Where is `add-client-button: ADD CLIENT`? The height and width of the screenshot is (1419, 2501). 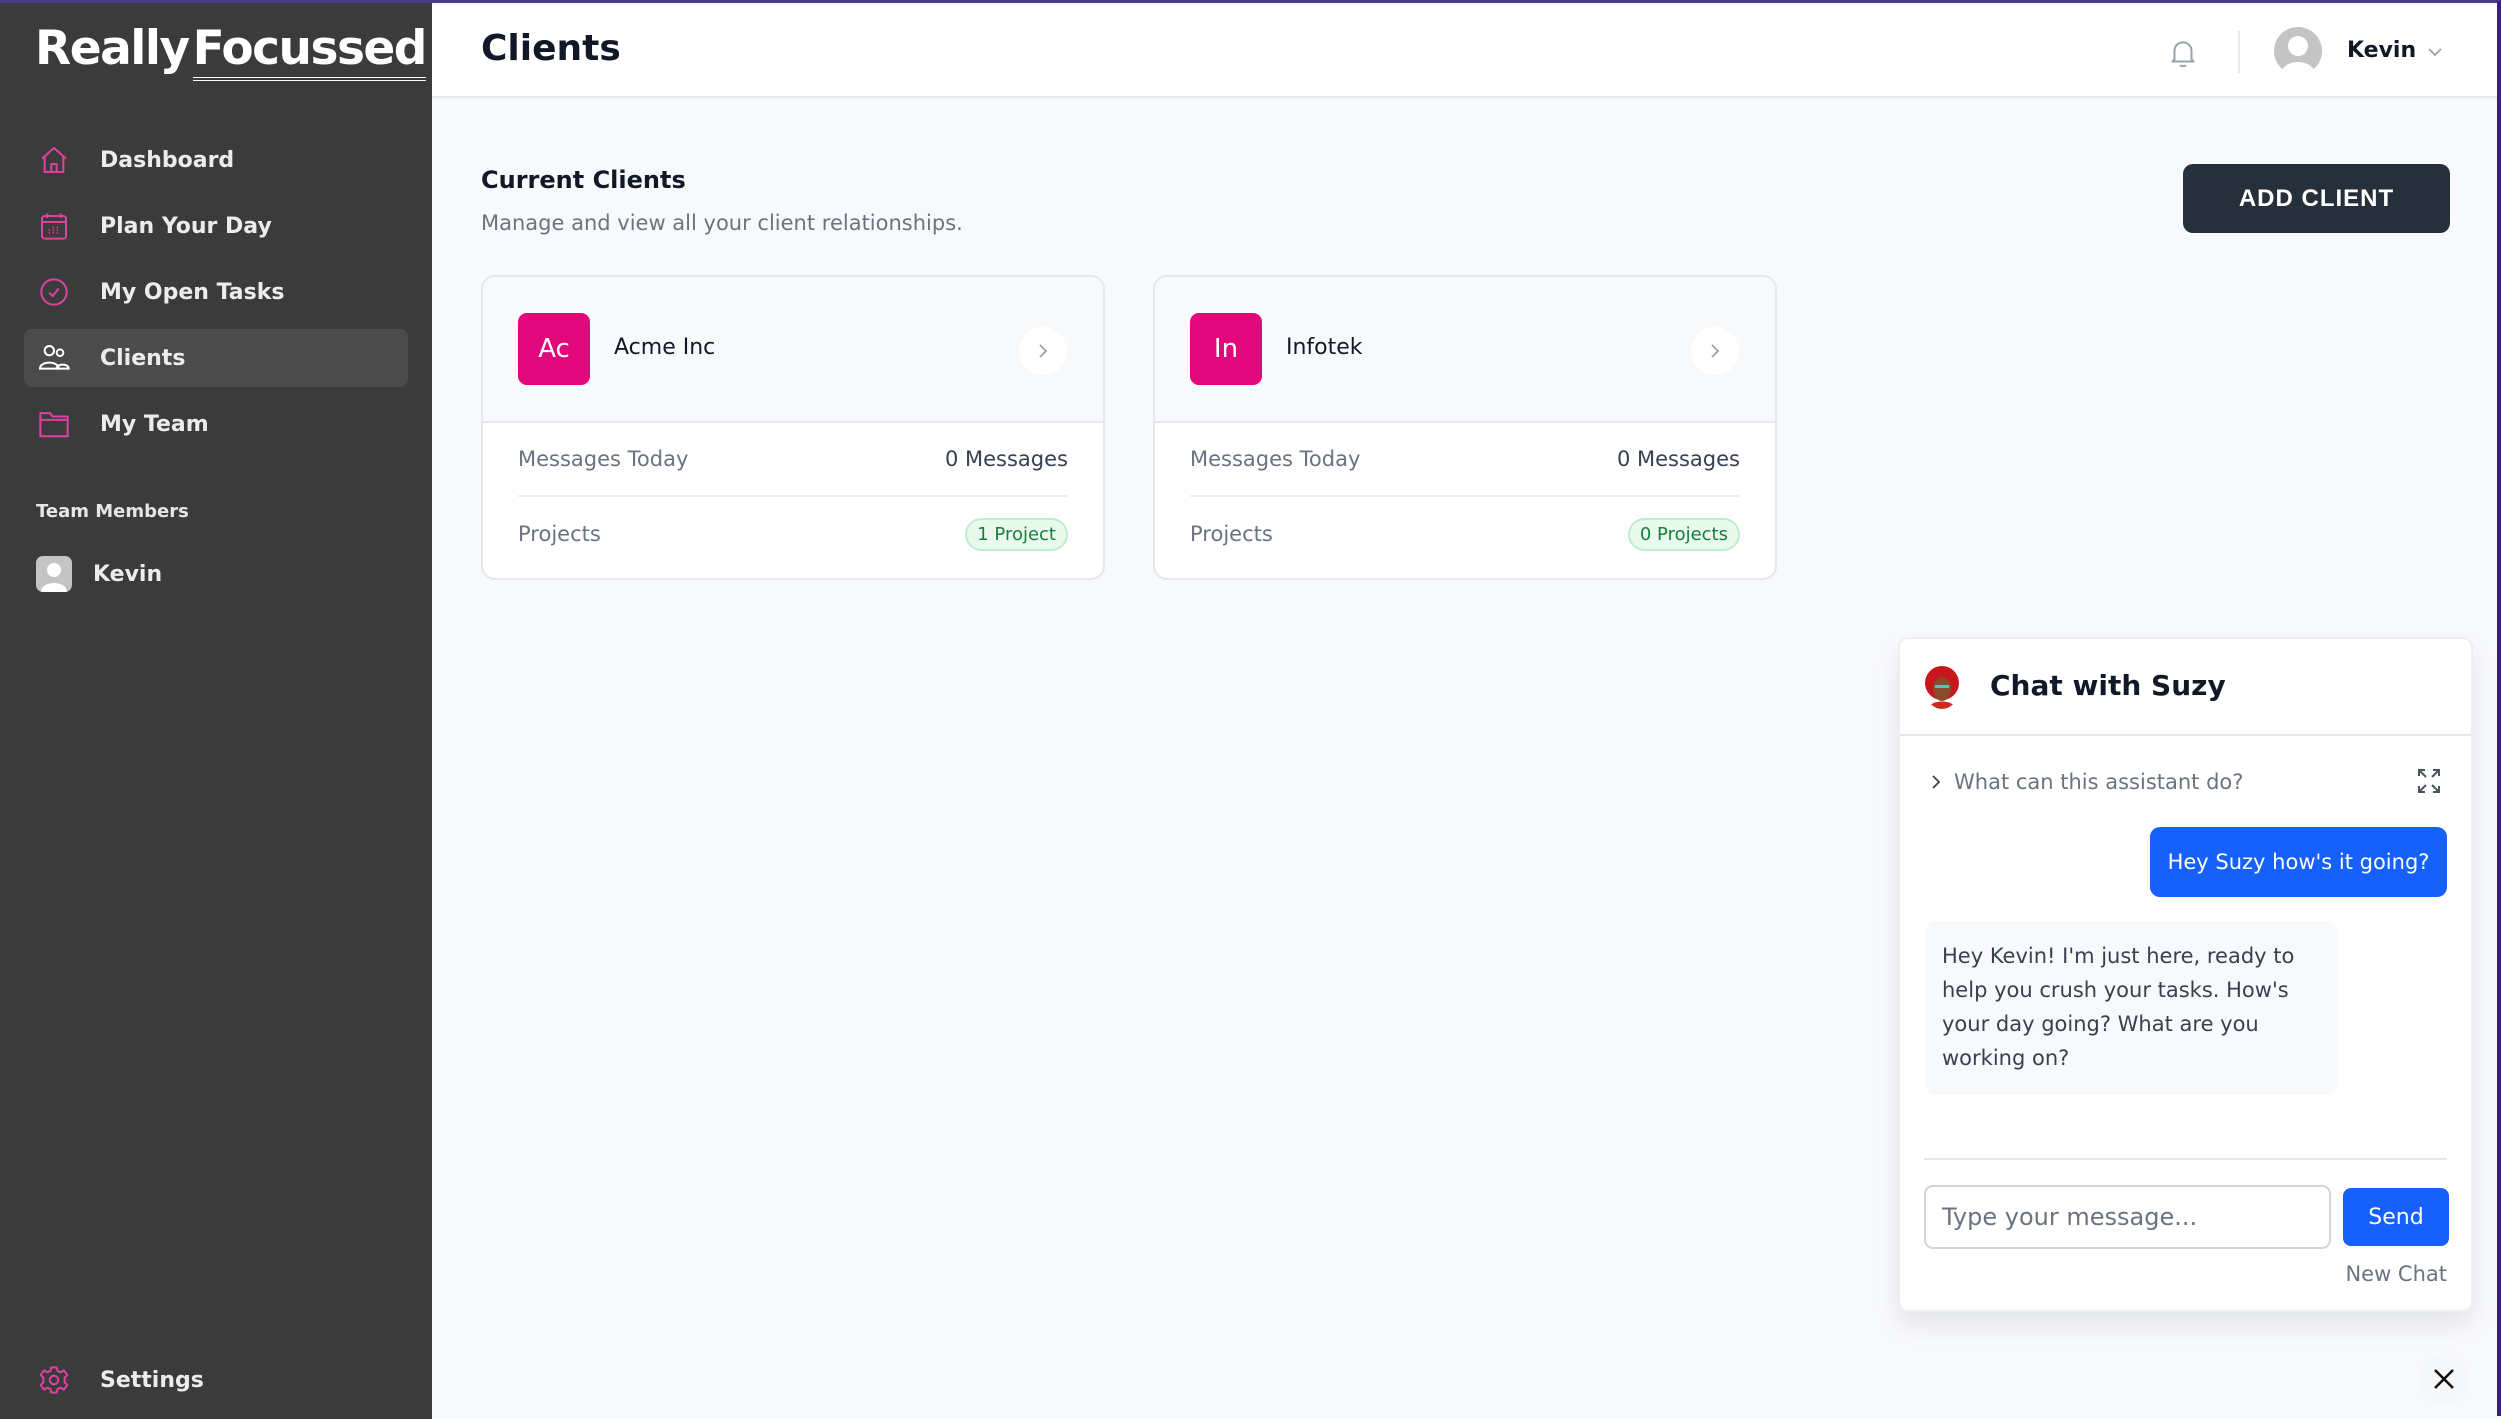 add-client-button: ADD CLIENT is located at coordinates (2316, 198).